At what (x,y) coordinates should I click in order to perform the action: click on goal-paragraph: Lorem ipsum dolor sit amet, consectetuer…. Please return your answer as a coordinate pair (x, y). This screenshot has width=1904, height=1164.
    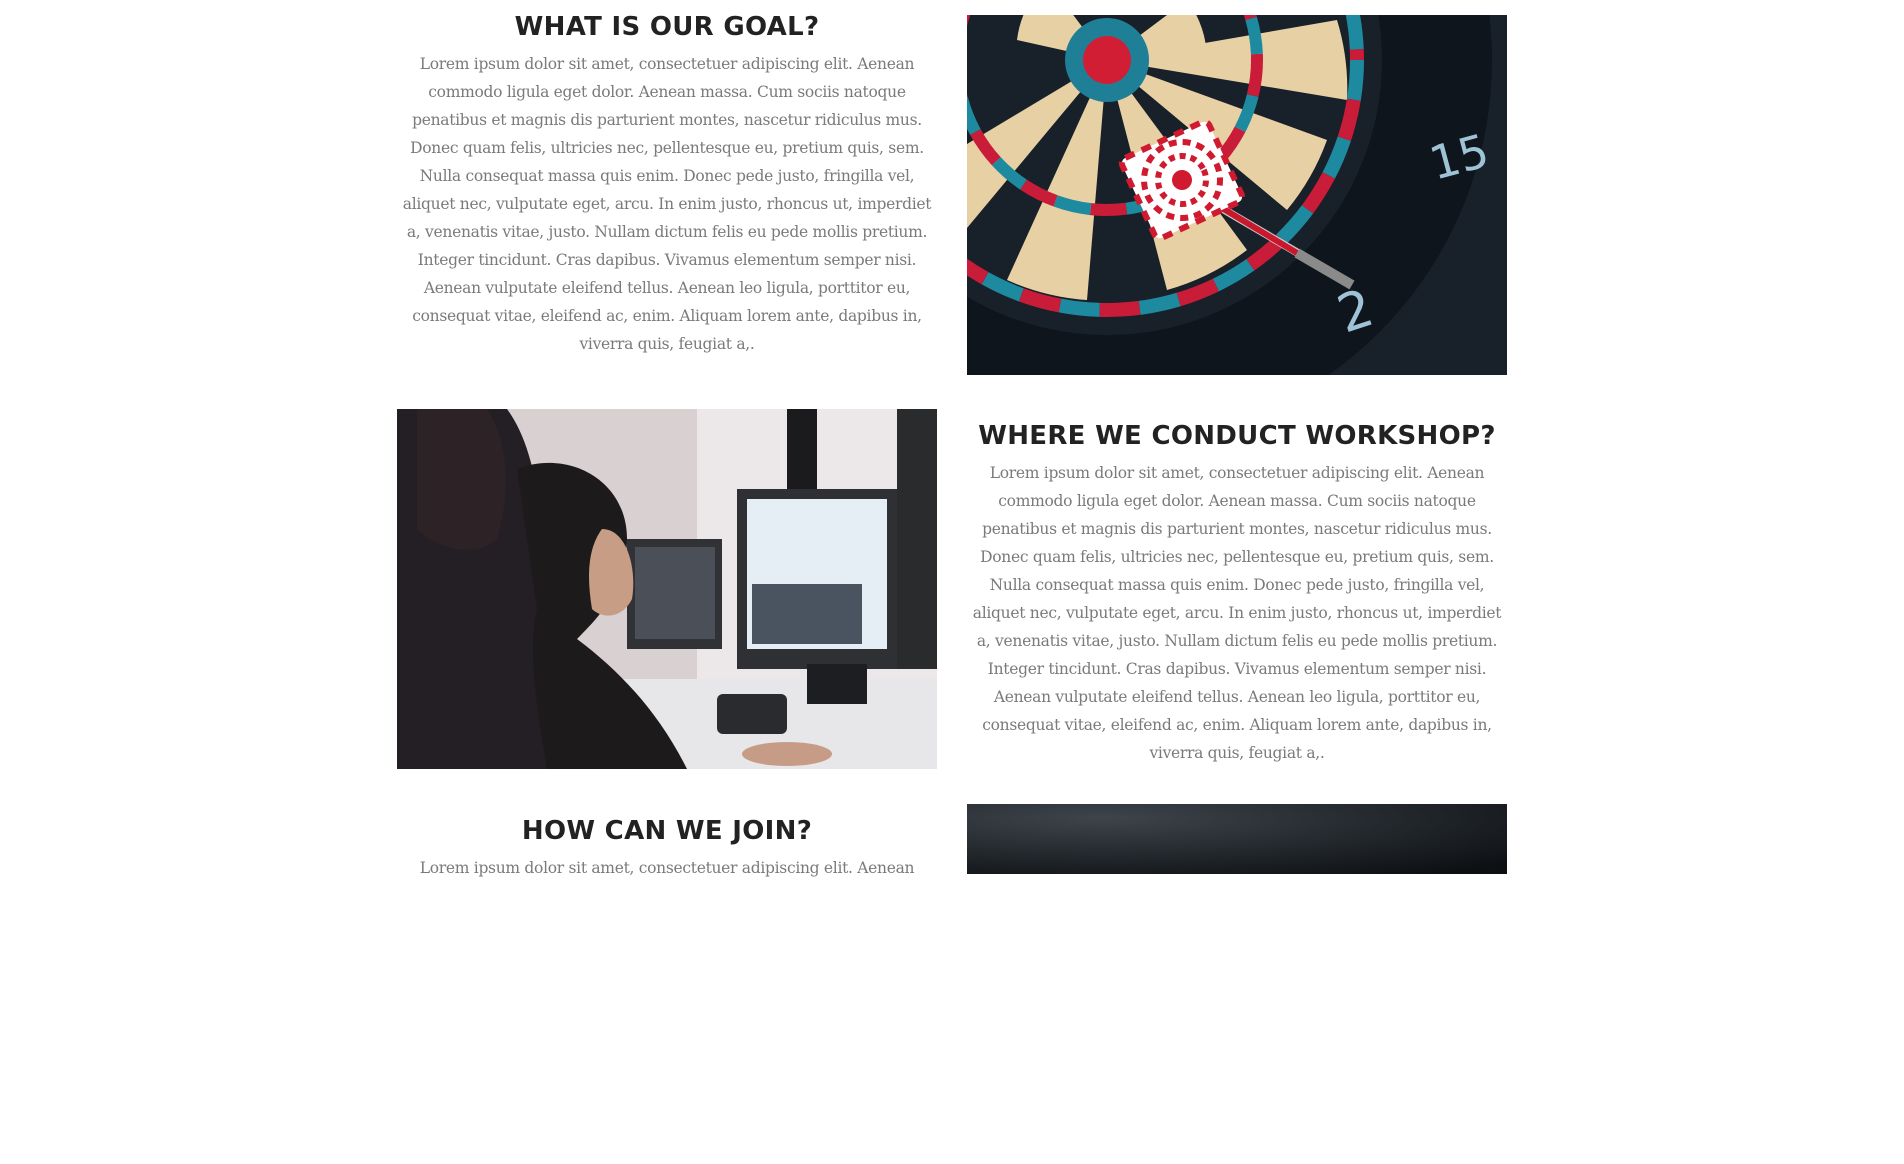
    Looking at the image, I should click on (667, 204).